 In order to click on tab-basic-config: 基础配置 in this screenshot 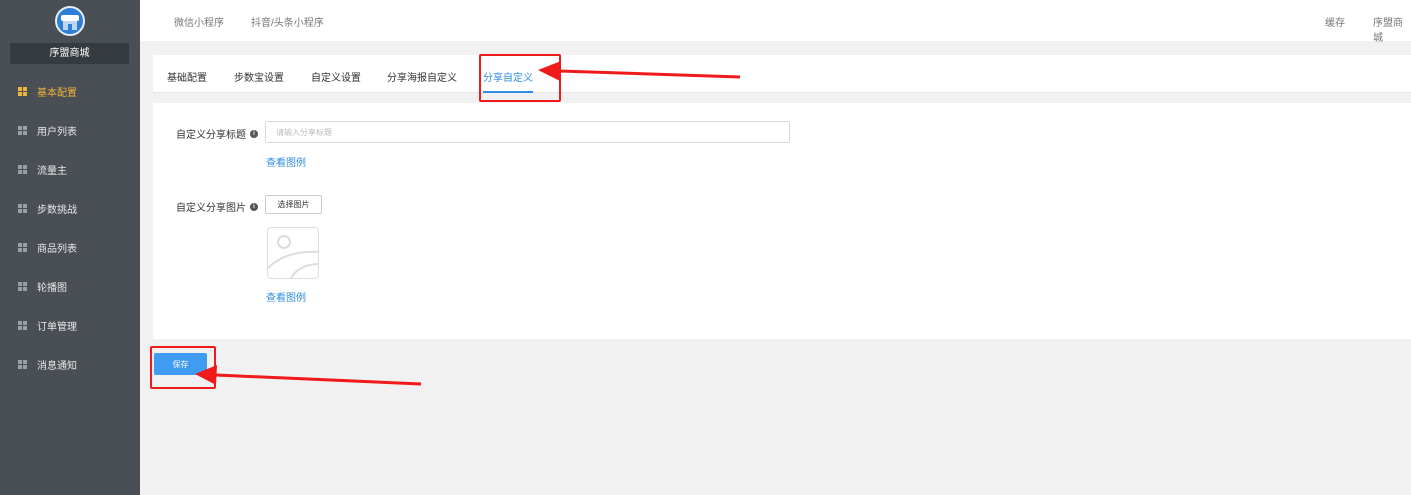, I will do `click(187, 76)`.